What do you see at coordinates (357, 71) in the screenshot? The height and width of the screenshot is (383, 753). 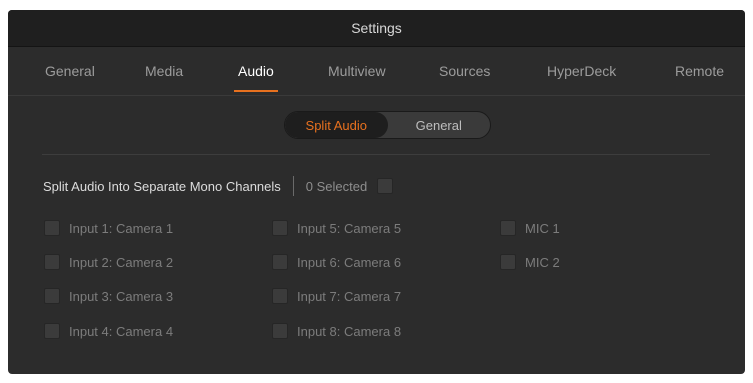 I see `tab-multiview: Multiview` at bounding box center [357, 71].